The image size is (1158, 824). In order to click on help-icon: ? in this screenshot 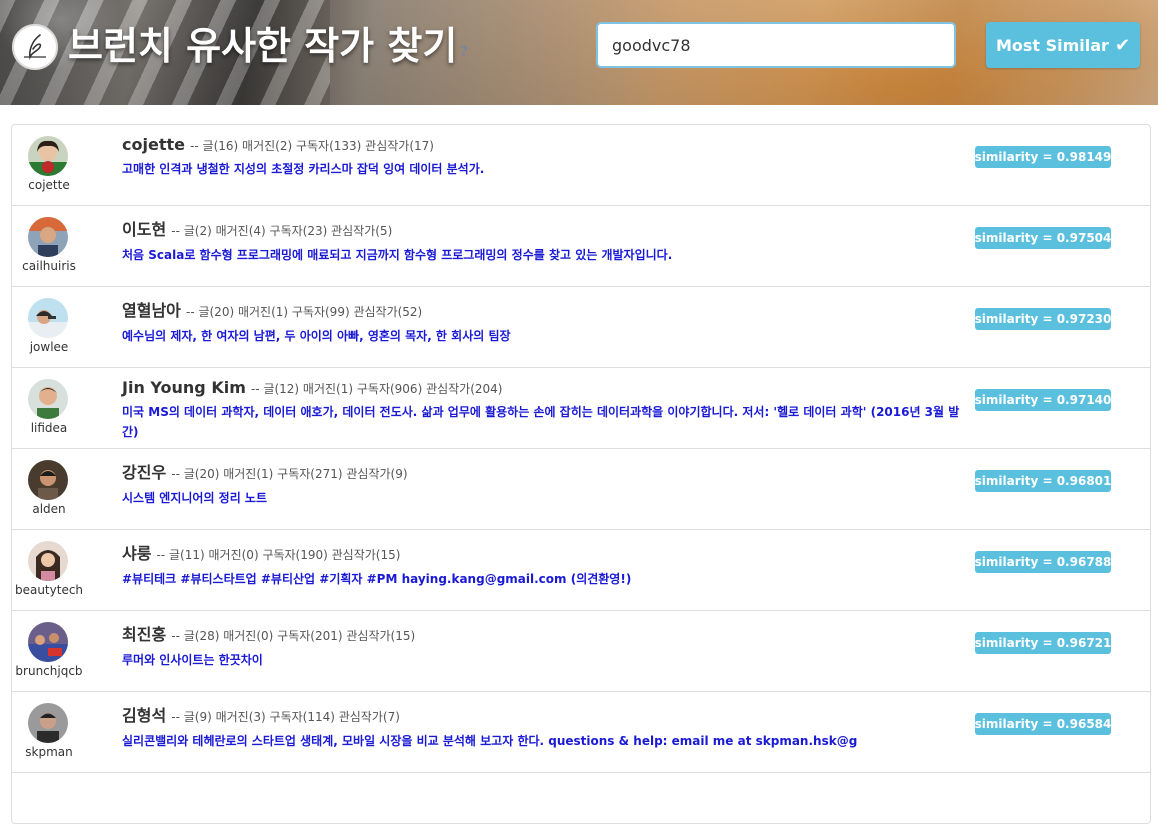, I will do `click(464, 52)`.